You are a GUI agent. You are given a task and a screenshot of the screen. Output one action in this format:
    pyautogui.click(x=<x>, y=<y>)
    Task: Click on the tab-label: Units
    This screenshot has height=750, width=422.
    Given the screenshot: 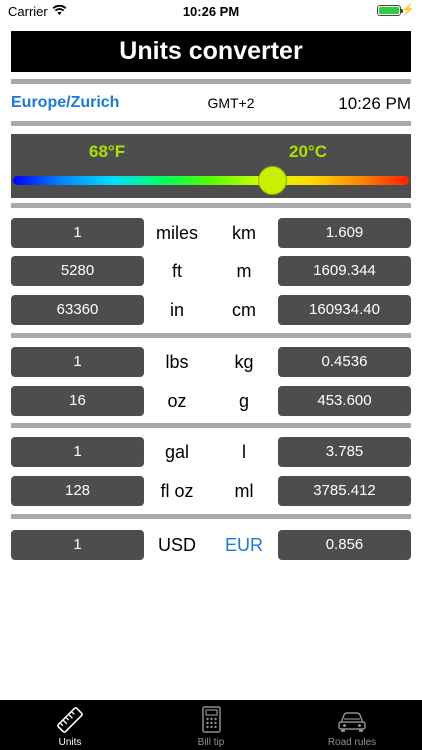 What is the action you would take?
    pyautogui.click(x=70, y=742)
    